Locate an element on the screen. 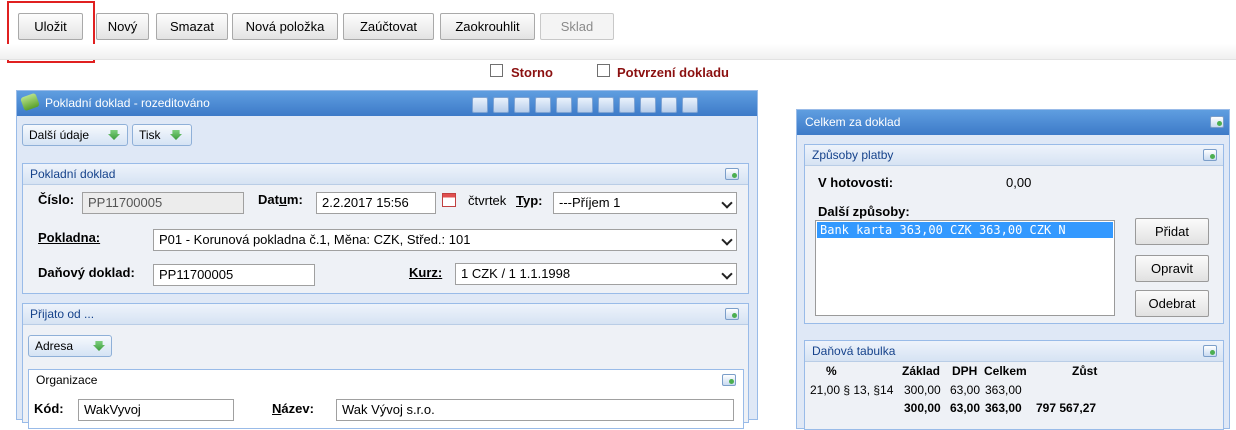  next-record-icon is located at coordinates (522, 105).